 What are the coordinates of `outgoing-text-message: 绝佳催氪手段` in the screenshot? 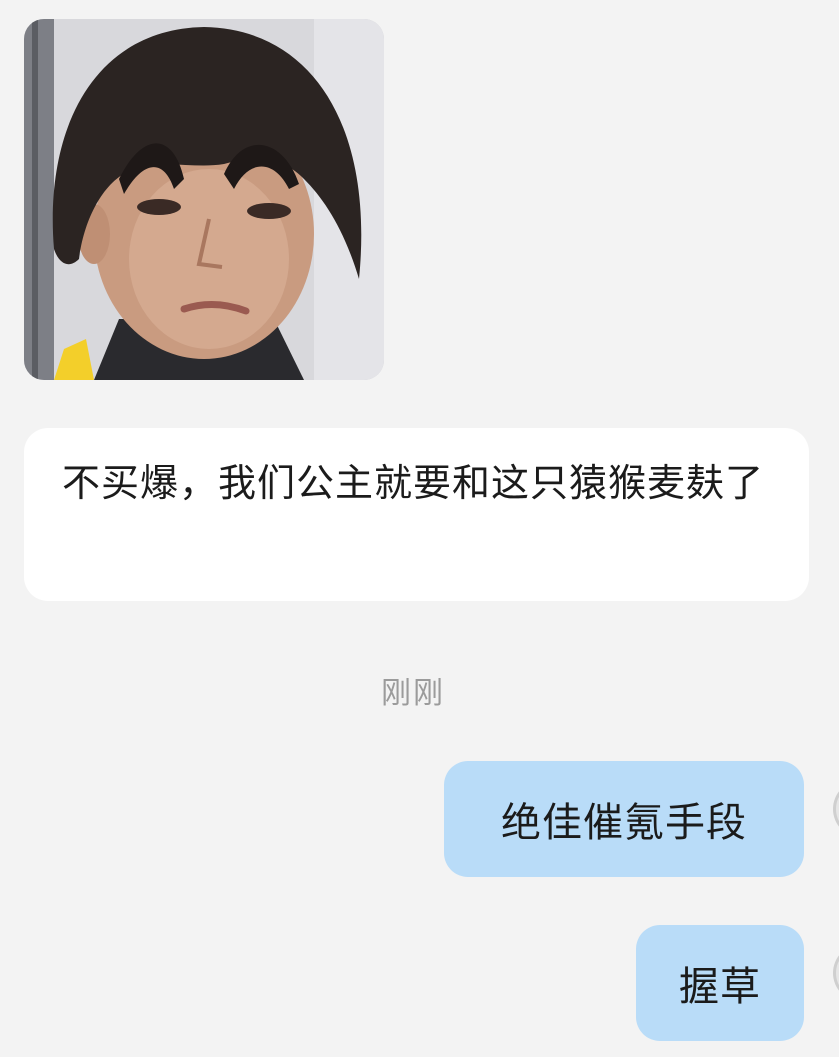 It's located at (624, 819).